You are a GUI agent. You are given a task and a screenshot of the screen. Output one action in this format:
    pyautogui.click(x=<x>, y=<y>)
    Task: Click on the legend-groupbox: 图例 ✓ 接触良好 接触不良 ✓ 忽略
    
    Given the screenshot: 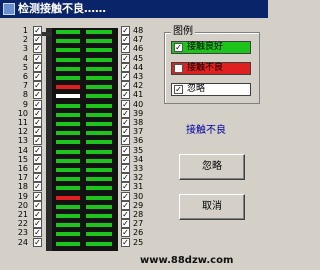 What is the action you would take?
    pyautogui.click(x=212, y=64)
    